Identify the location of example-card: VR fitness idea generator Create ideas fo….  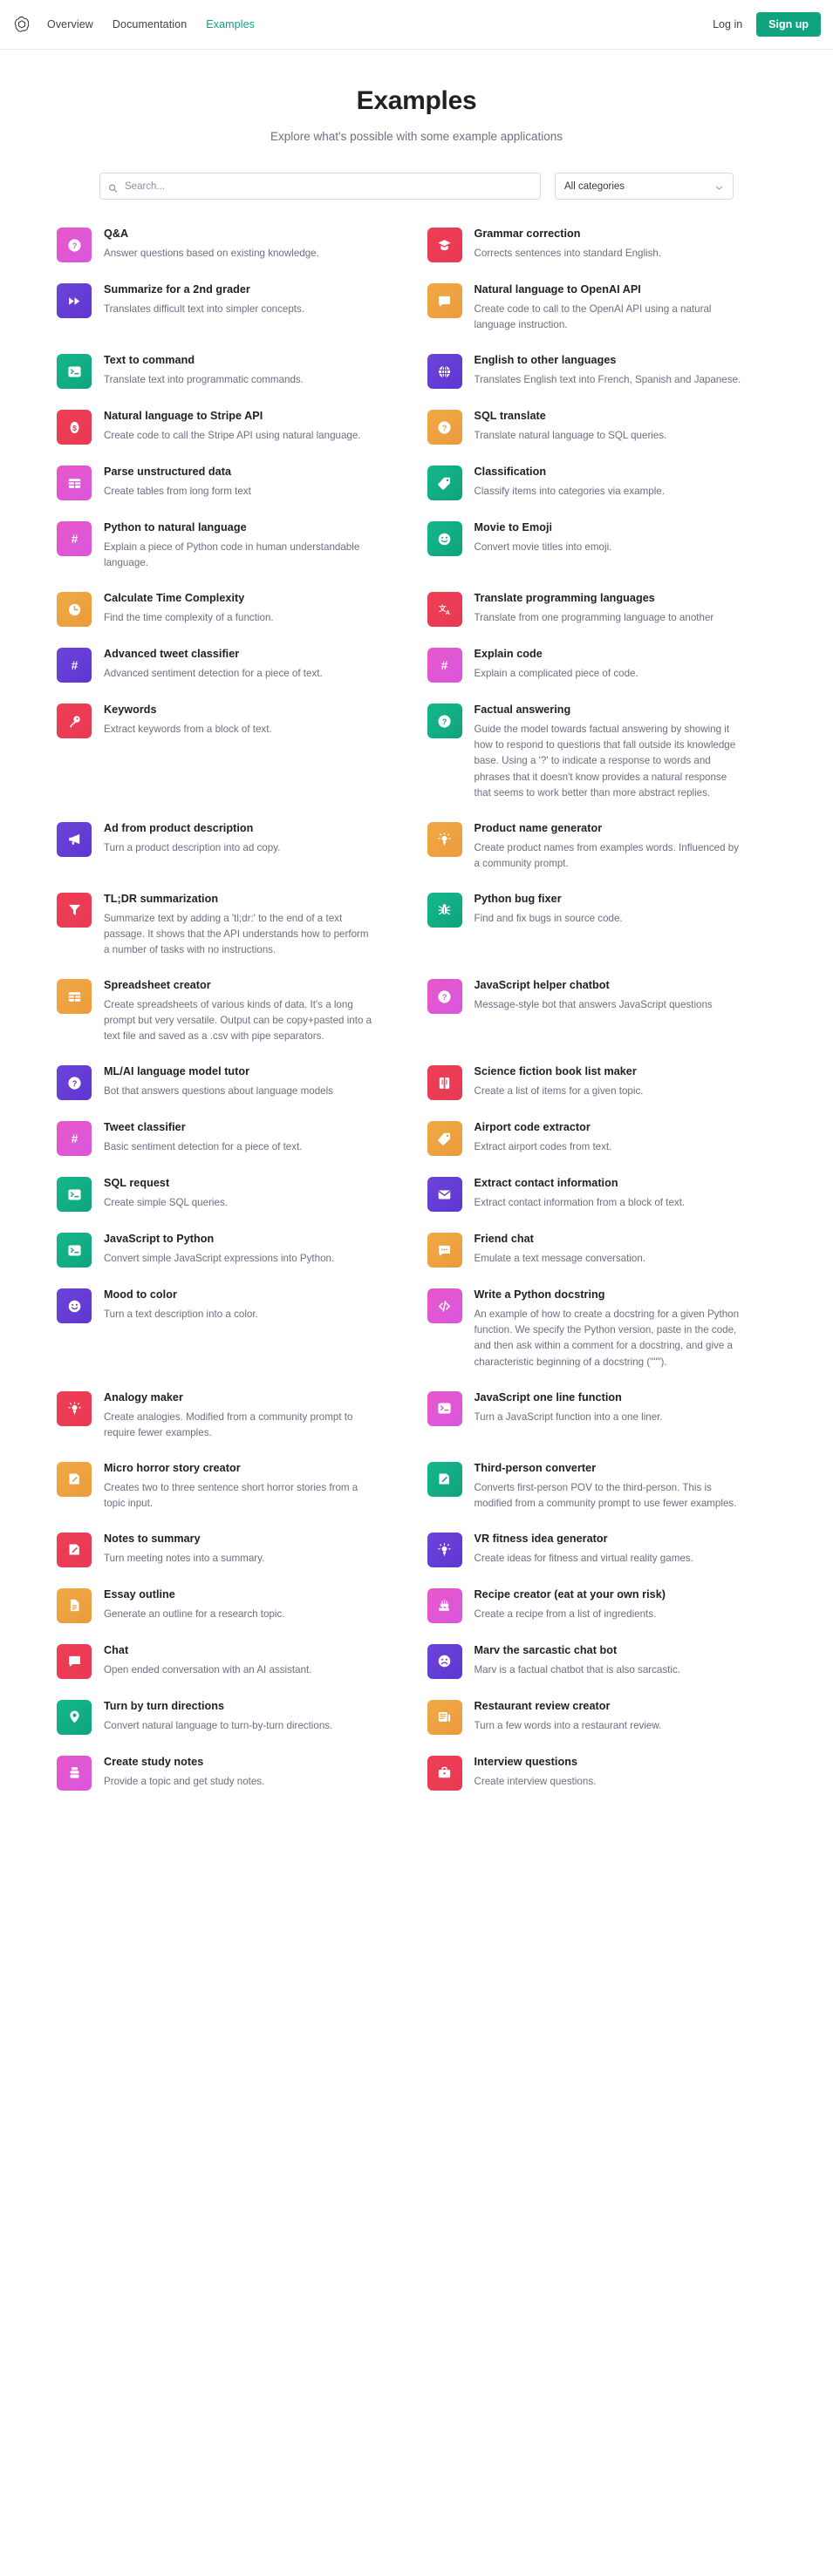
(602, 1549).